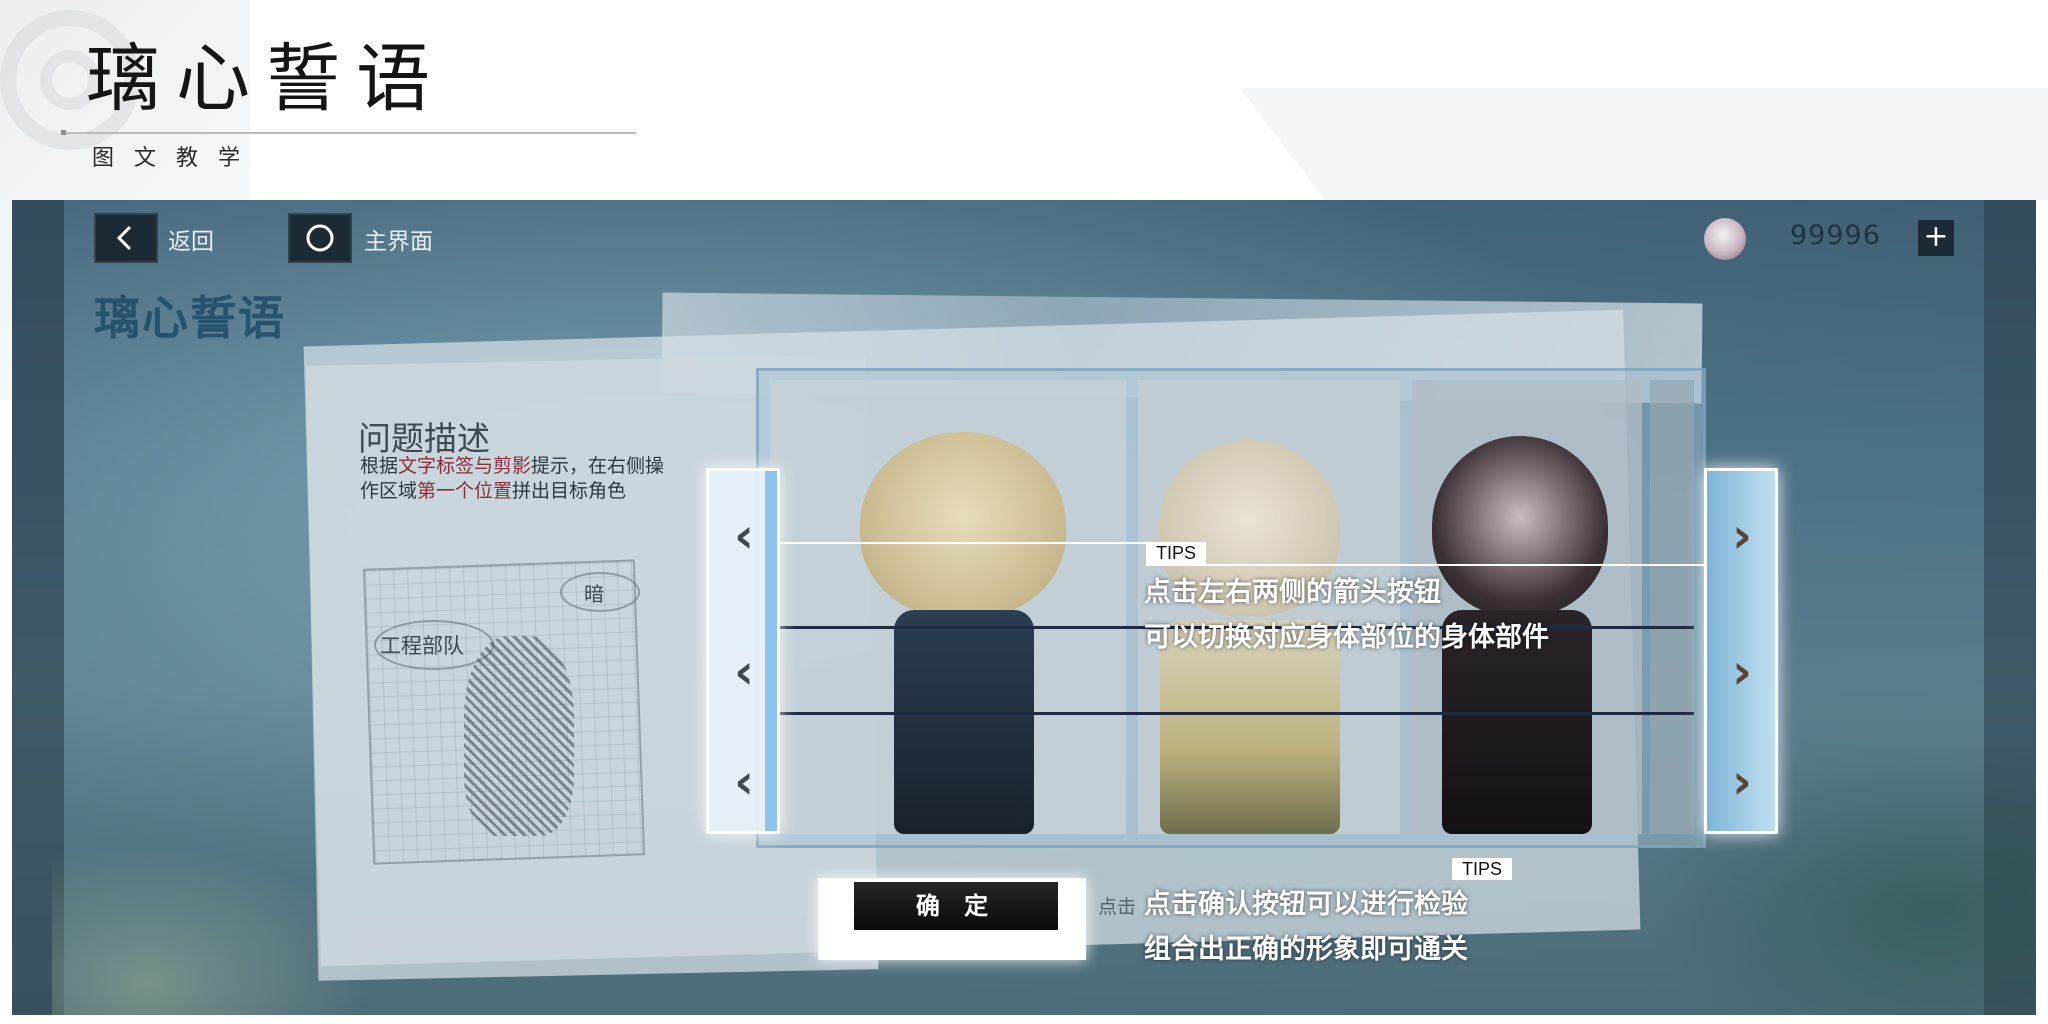  I want to click on desc-highlight-1: 文字标签与剪影, so click(465, 466).